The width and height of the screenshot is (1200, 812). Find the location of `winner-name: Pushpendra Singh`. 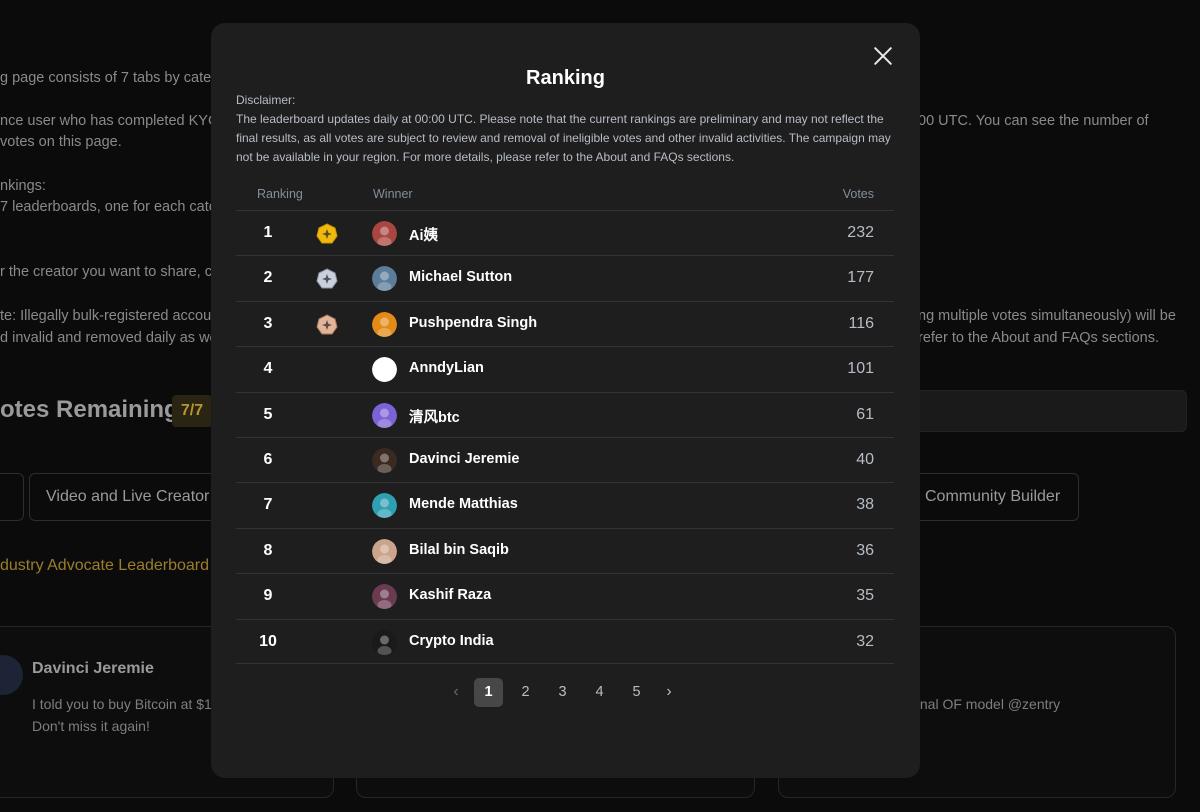

winner-name: Pushpendra Singh is located at coordinates (473, 323).